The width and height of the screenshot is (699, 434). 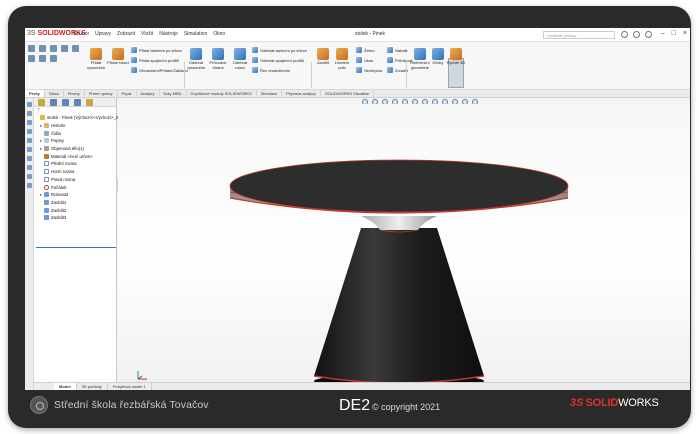 What do you see at coordinates (54, 93) in the screenshot?
I see `tab-skica: Skica` at bounding box center [54, 93].